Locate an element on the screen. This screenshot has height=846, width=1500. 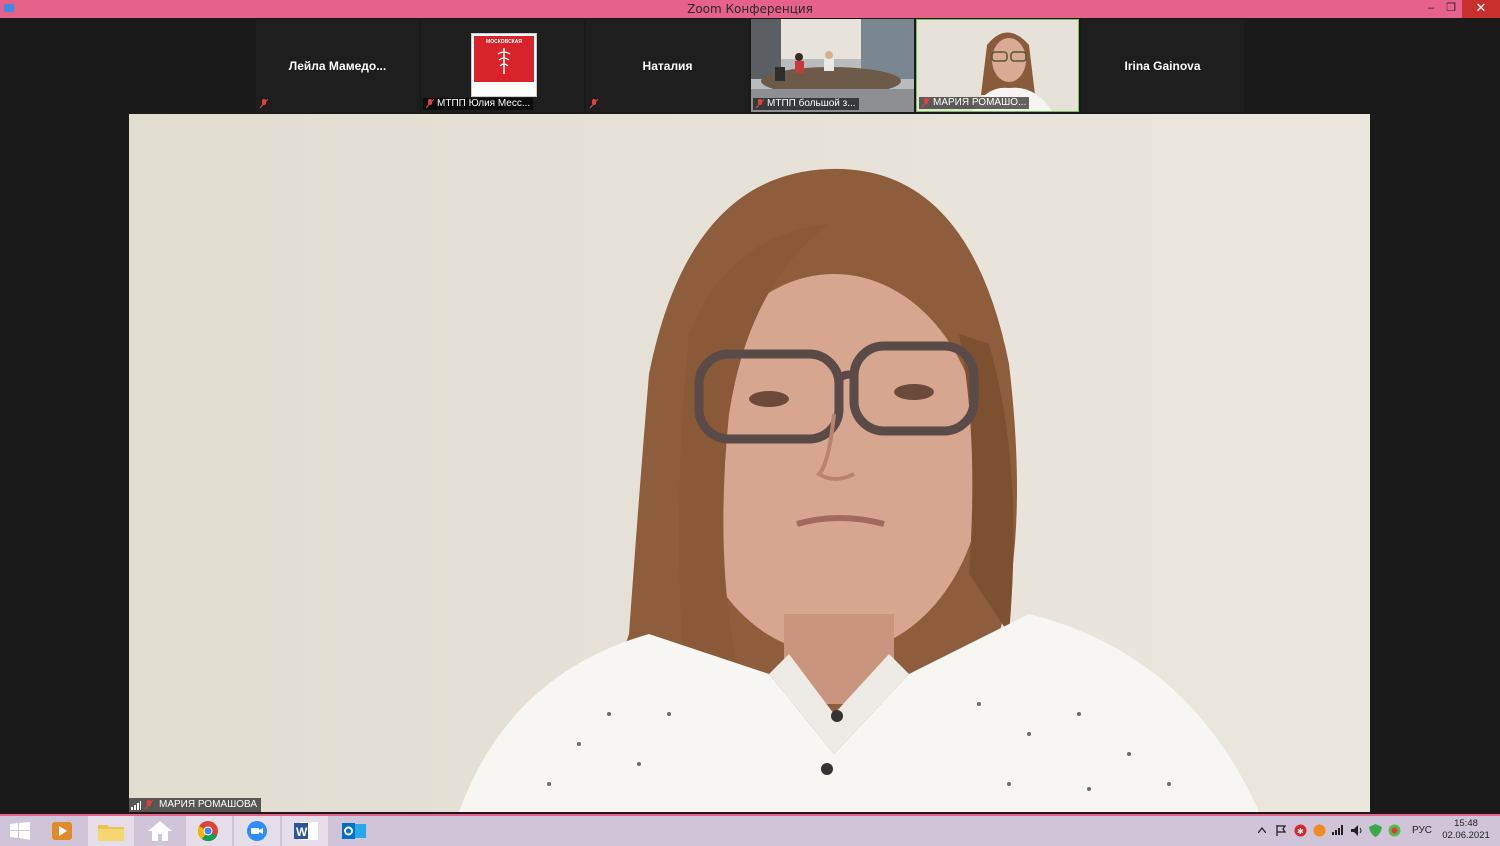
word-icon: W is located at coordinates (306, 831).